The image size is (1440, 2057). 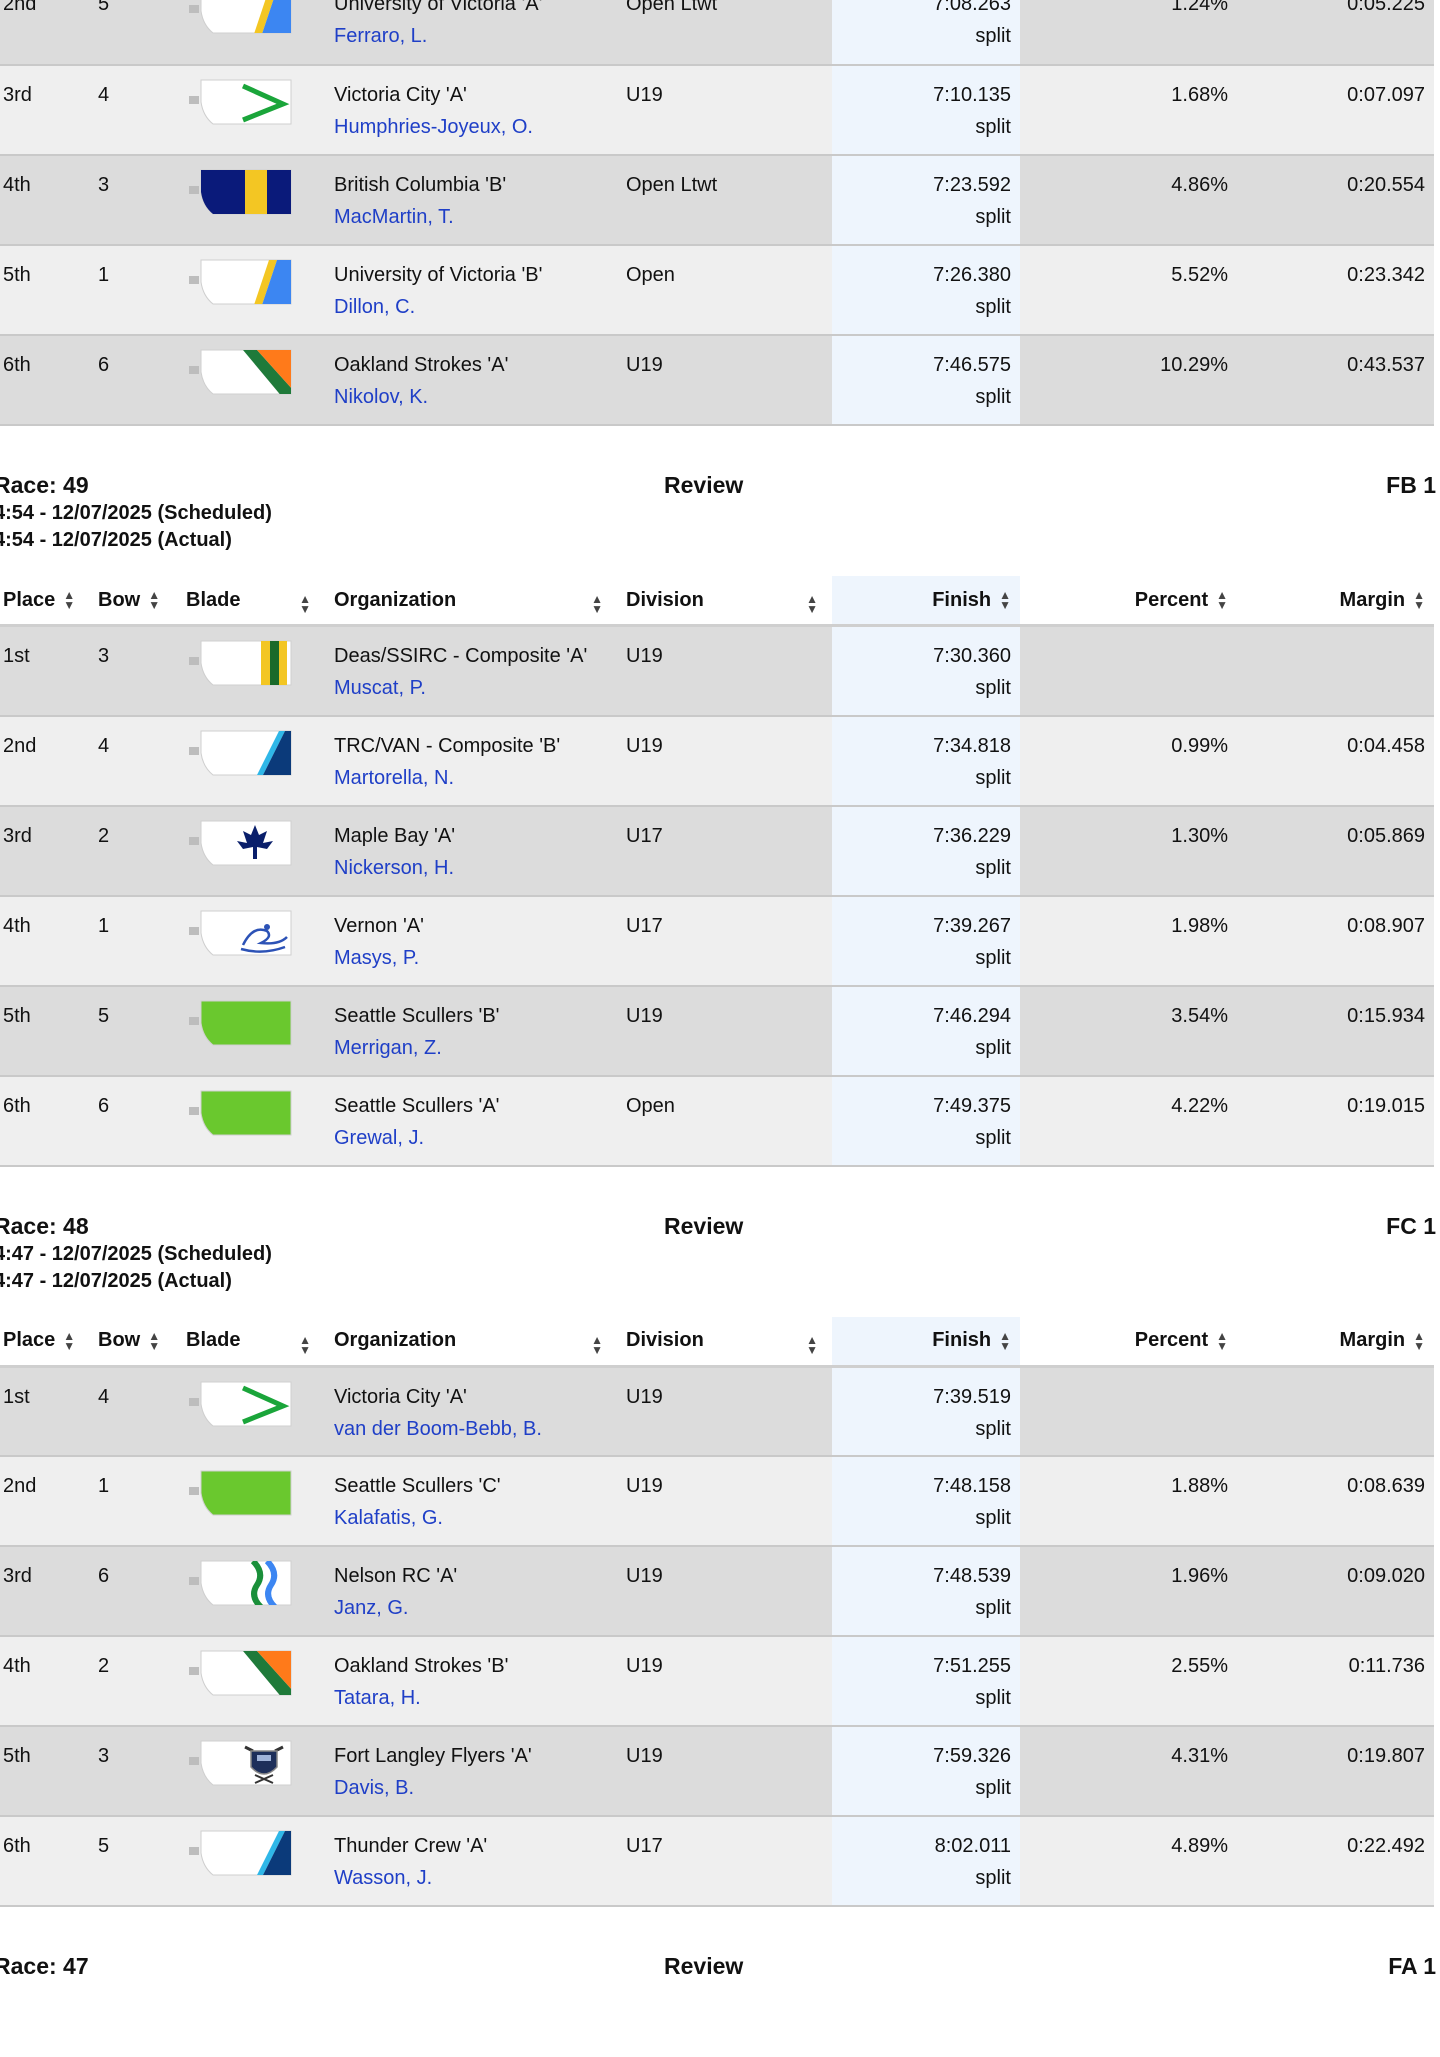 I want to click on bow-cell: 1, so click(x=133, y=941).